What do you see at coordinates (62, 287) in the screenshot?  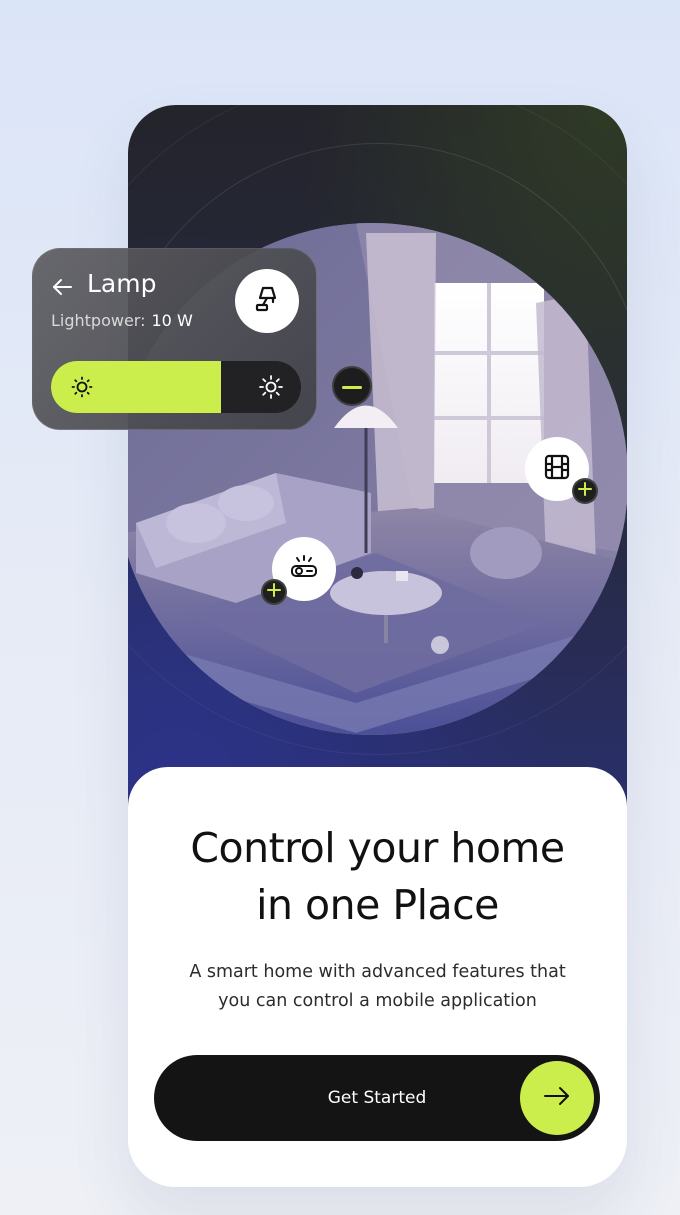 I see `back-button` at bounding box center [62, 287].